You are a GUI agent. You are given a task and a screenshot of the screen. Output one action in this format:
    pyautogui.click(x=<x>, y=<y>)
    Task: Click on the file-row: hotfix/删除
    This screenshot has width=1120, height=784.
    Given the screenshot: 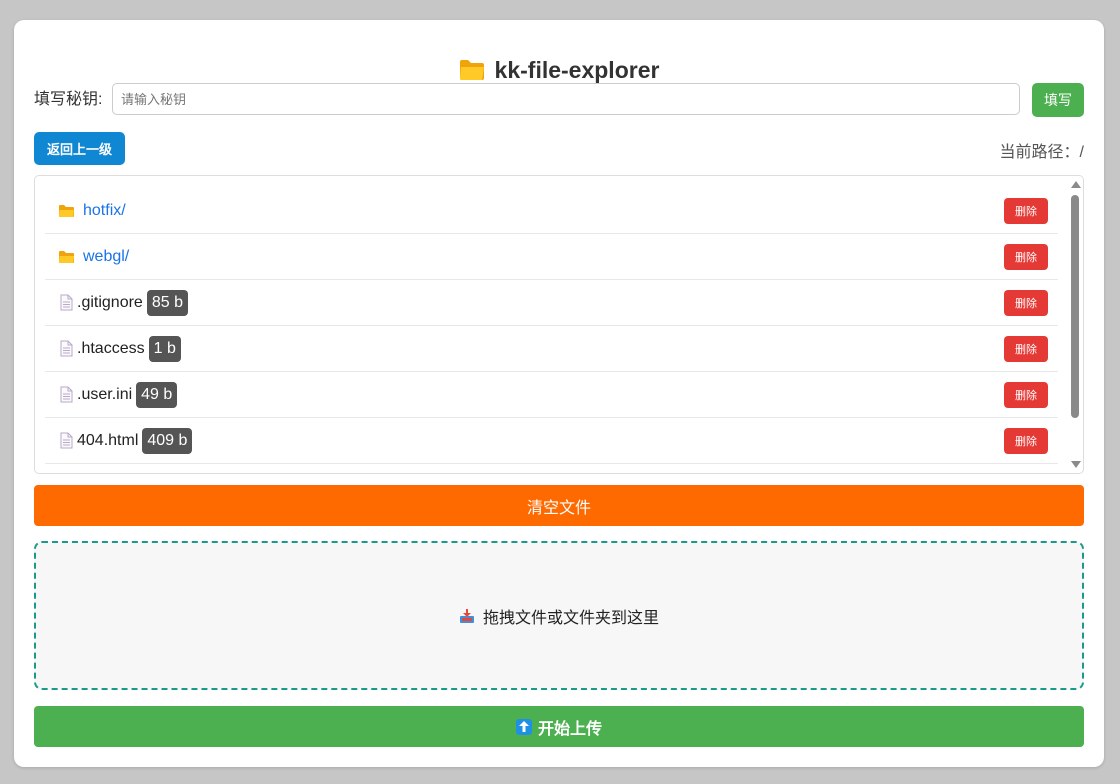 What is the action you would take?
    pyautogui.click(x=551, y=211)
    